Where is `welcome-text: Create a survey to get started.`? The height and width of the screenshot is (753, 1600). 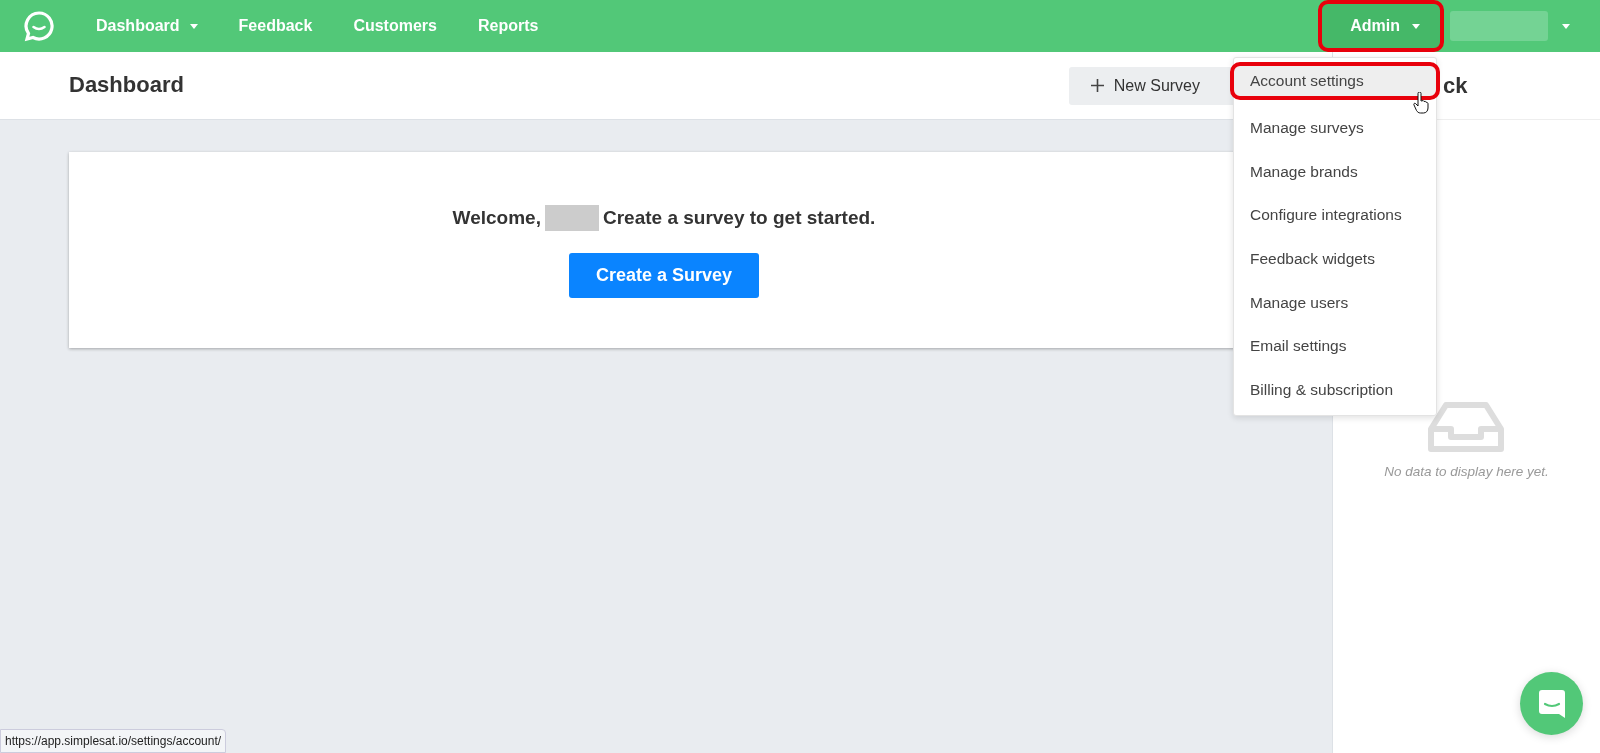
welcome-text: Create a survey to get started. is located at coordinates (739, 218).